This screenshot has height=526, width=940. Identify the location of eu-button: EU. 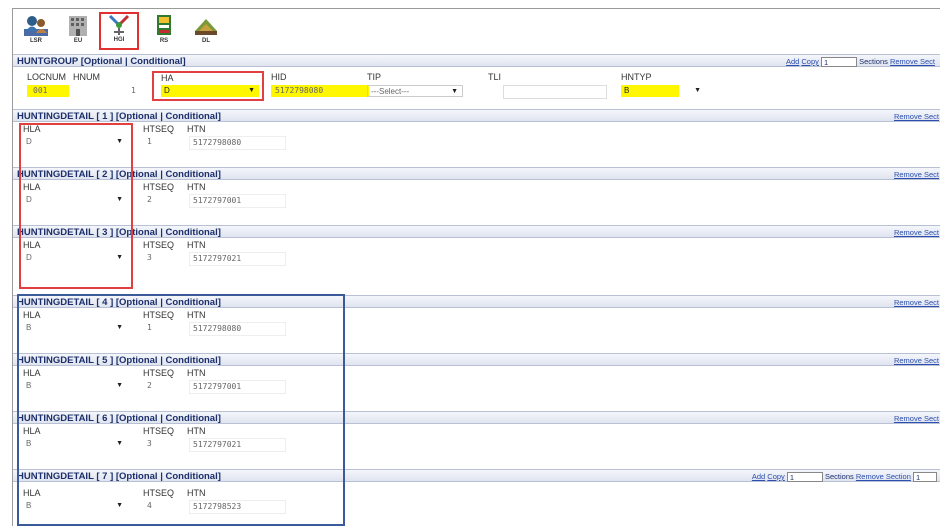
(78, 31).